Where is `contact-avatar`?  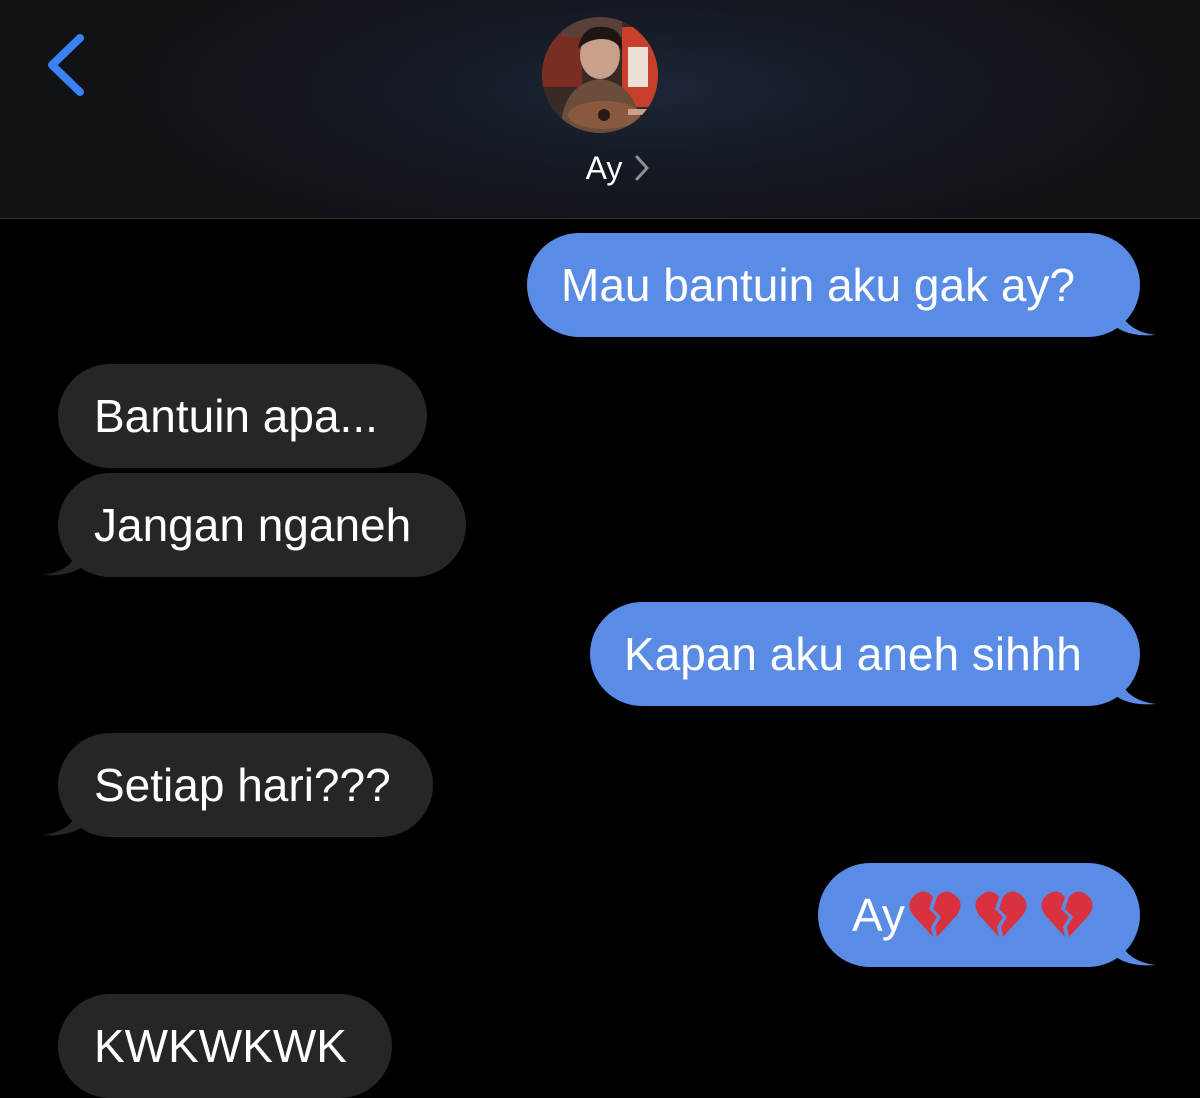 contact-avatar is located at coordinates (600, 75).